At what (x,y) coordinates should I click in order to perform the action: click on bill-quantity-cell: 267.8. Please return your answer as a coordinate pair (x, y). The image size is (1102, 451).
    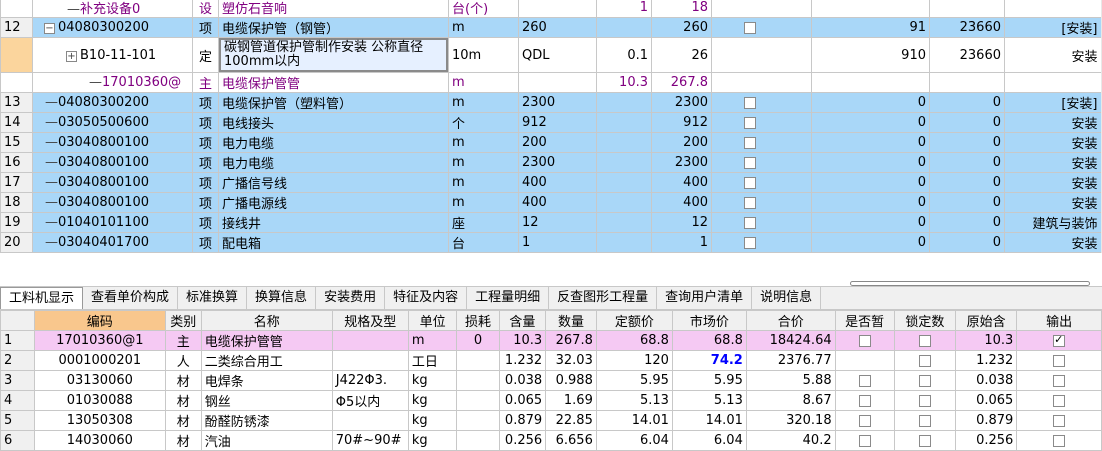
    Looking at the image, I should click on (682, 83).